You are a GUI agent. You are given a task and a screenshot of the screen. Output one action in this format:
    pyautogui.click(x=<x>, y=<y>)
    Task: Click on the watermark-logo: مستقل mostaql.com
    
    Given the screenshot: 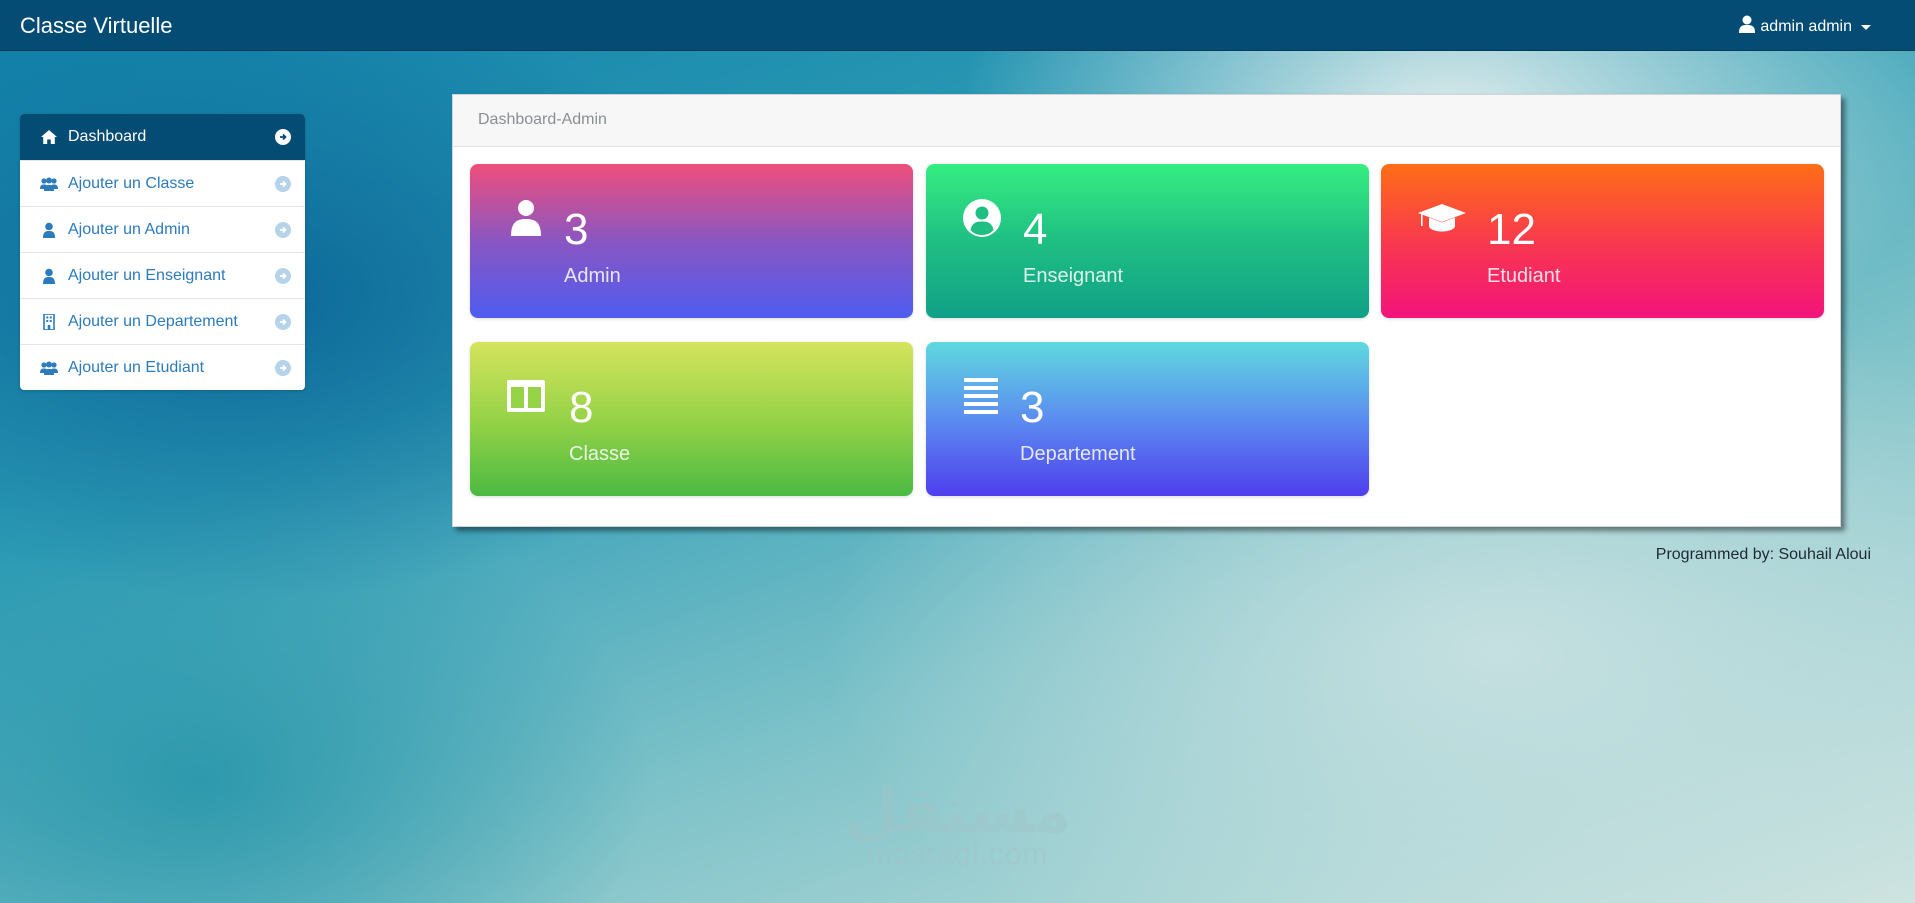 What is the action you would take?
    pyautogui.click(x=958, y=826)
    